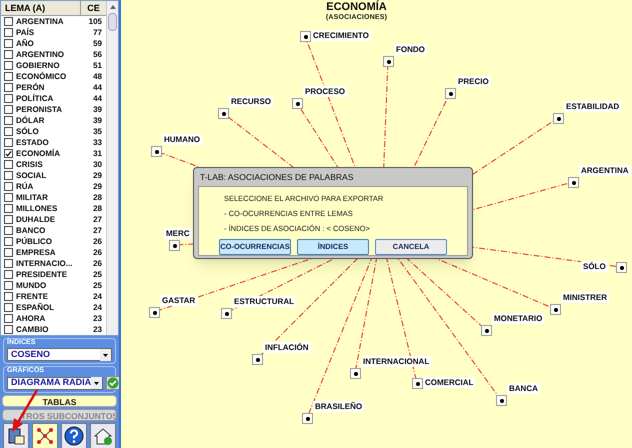 This screenshot has height=448, width=632. What do you see at coordinates (59, 354) in the screenshot?
I see `dropdown: COSENO` at bounding box center [59, 354].